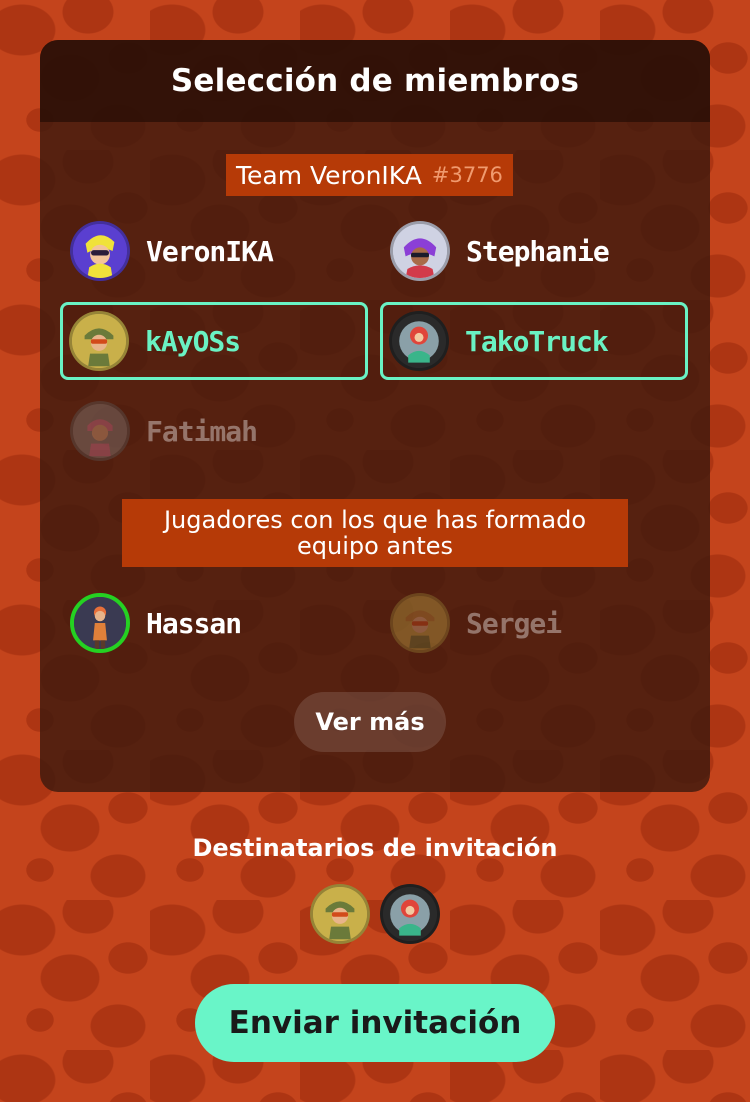 This screenshot has width=750, height=1102. I want to click on member-takotruck: TakoTruck, so click(534, 341).